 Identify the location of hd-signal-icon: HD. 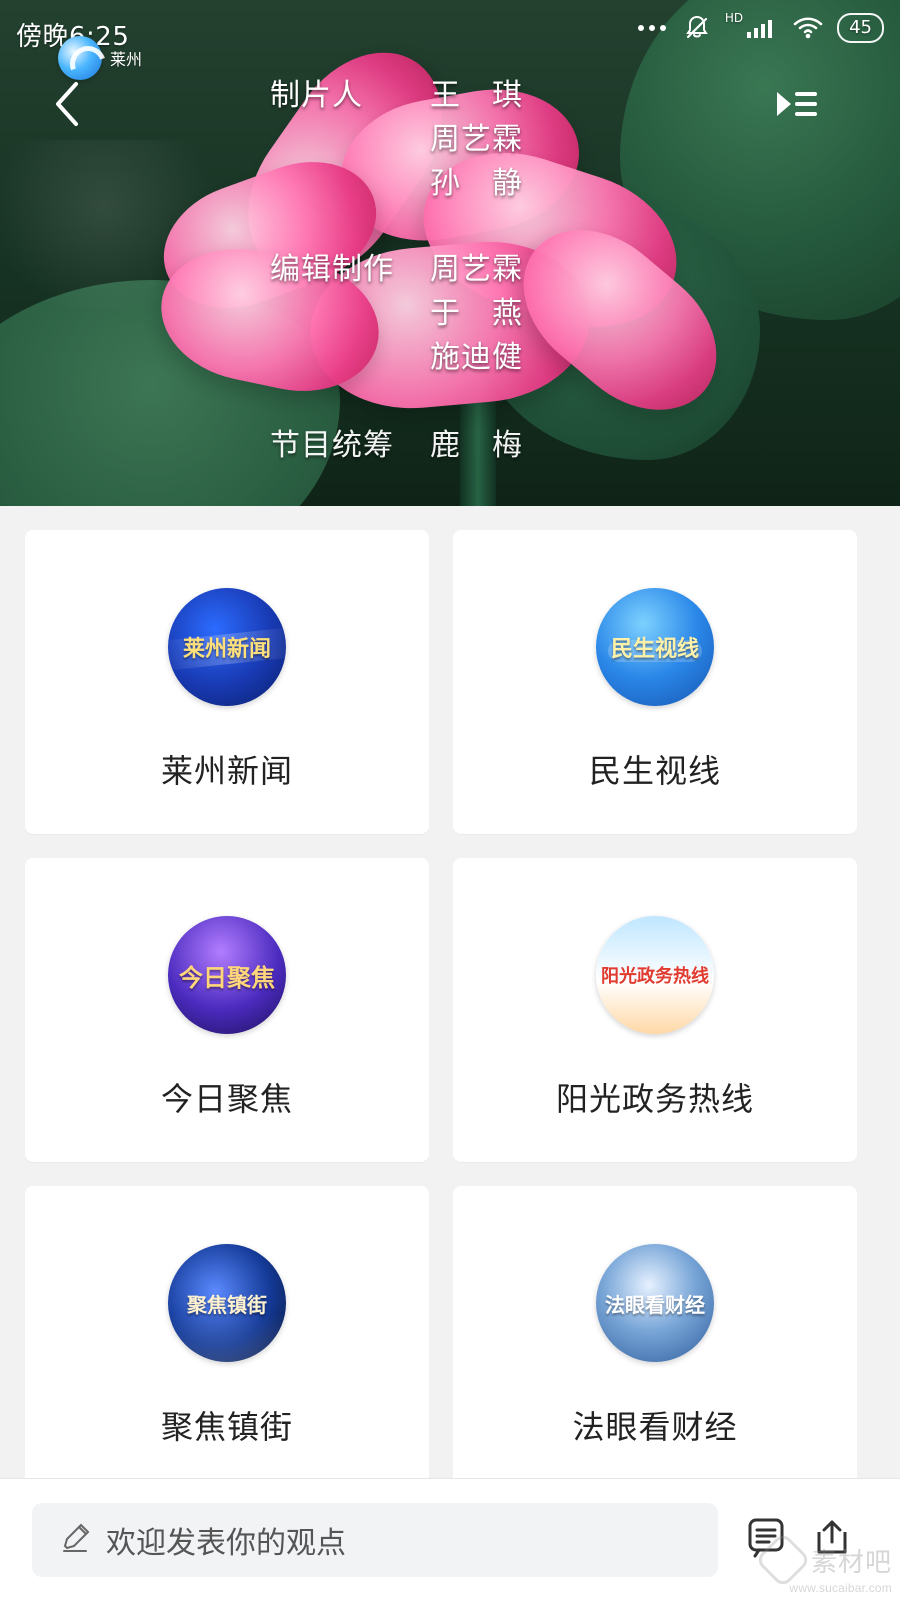
(751, 27).